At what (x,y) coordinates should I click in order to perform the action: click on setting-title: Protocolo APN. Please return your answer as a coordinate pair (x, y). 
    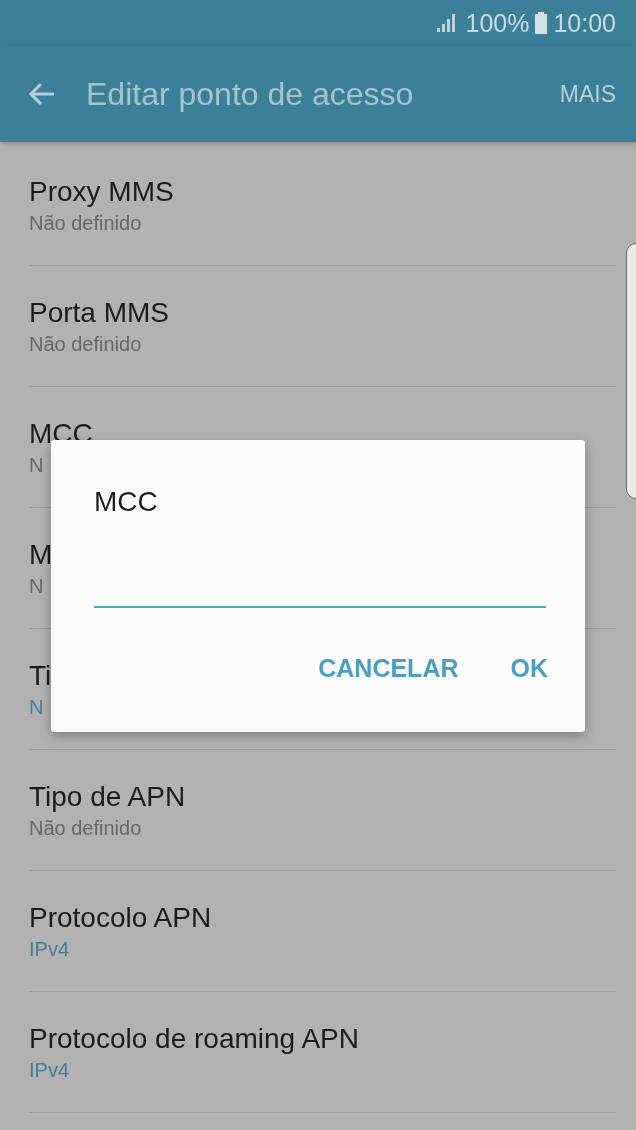
    Looking at the image, I should click on (120, 917).